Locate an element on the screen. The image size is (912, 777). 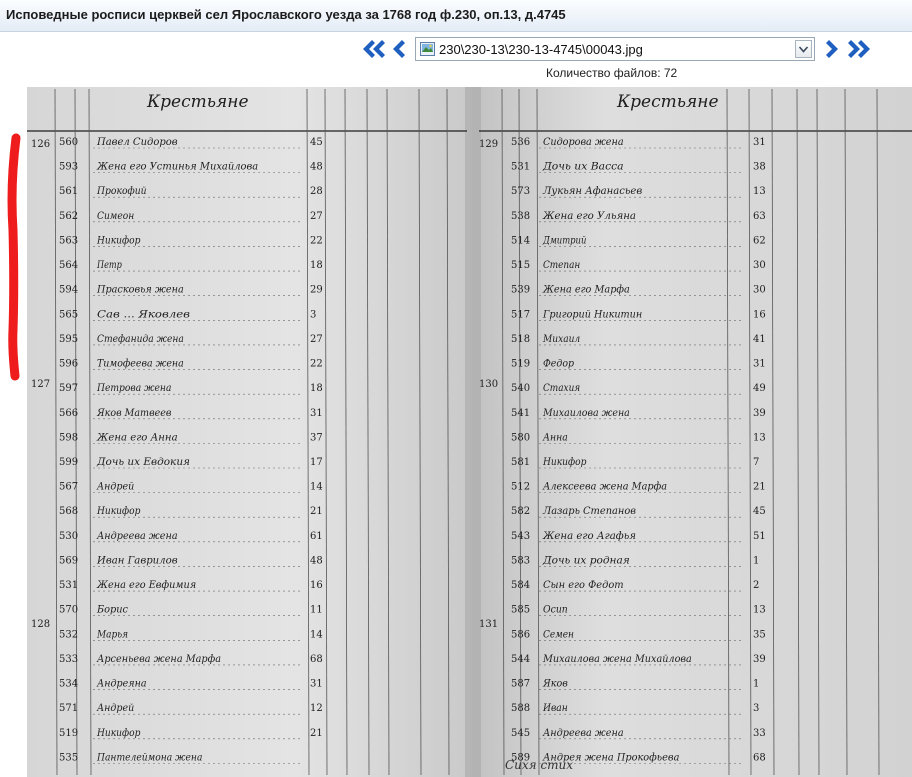
household-number: 129 is located at coordinates (488, 144).